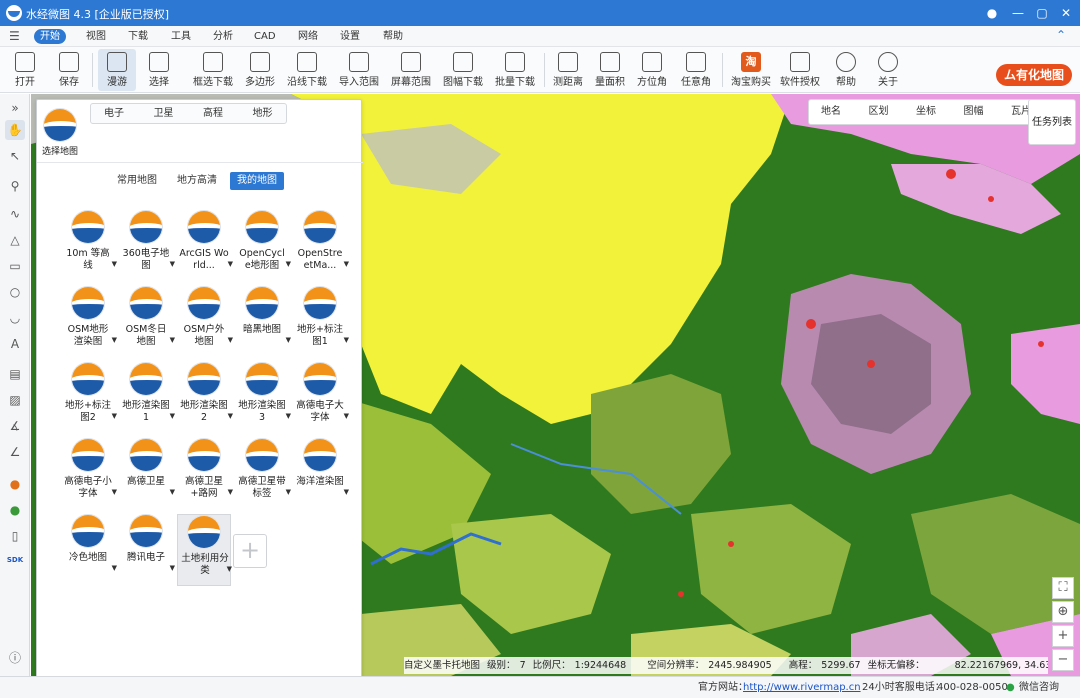 Image resolution: width=1080 pixels, height=699 pixels. What do you see at coordinates (15, 452) in the screenshot?
I see `angle-icon: ∠` at bounding box center [15, 452].